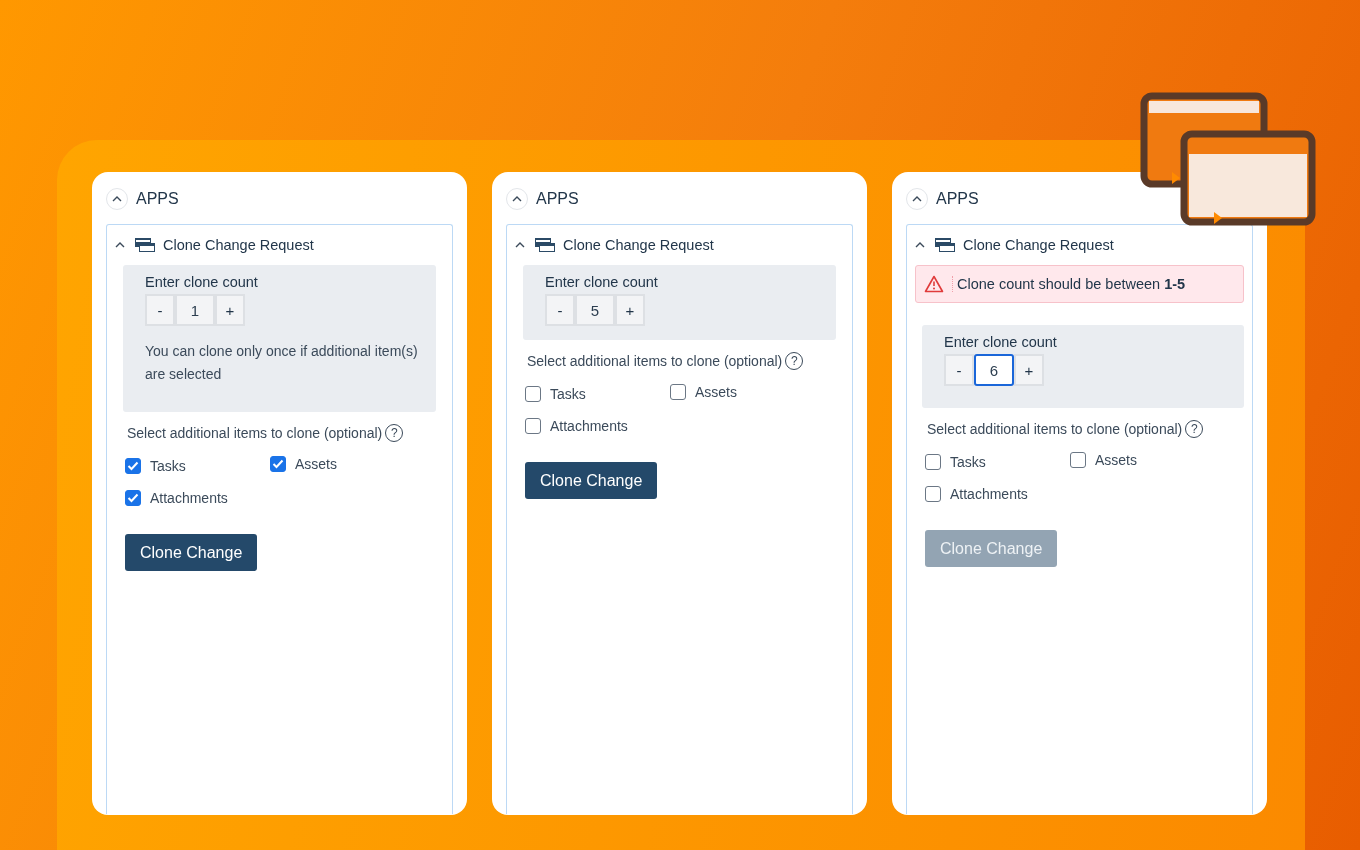 Image resolution: width=1360 pixels, height=850 pixels. What do you see at coordinates (1069, 284) in the screenshot?
I see `error-message: Clone count should be between 1-5` at bounding box center [1069, 284].